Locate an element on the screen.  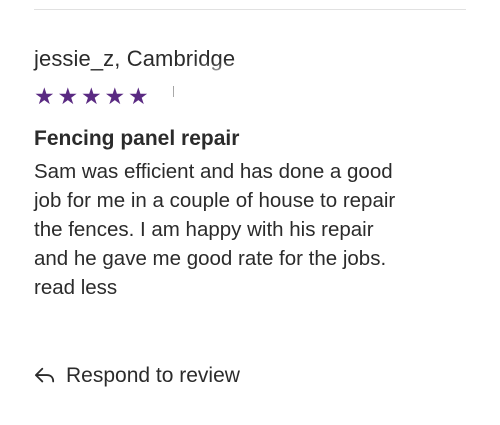
star-rating: ★★★★★ is located at coordinates (93, 96).